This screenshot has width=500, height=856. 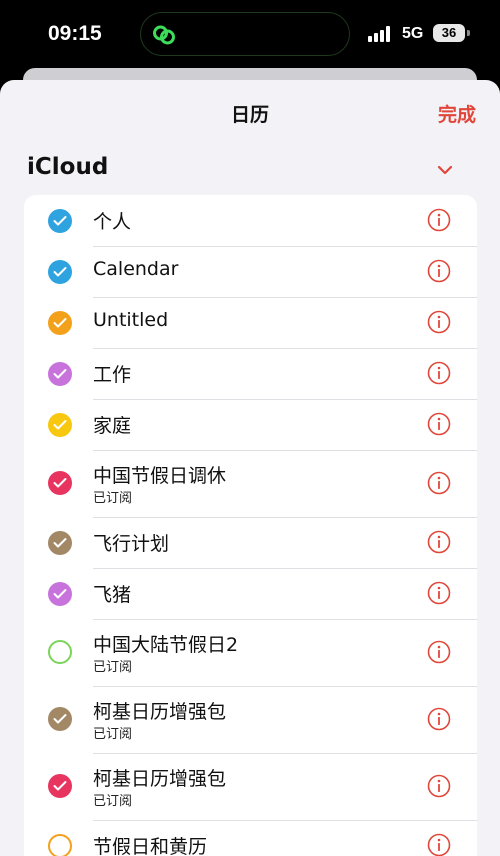 What do you see at coordinates (160, 476) in the screenshot?
I see `calendar-name: 中国节假日调休` at bounding box center [160, 476].